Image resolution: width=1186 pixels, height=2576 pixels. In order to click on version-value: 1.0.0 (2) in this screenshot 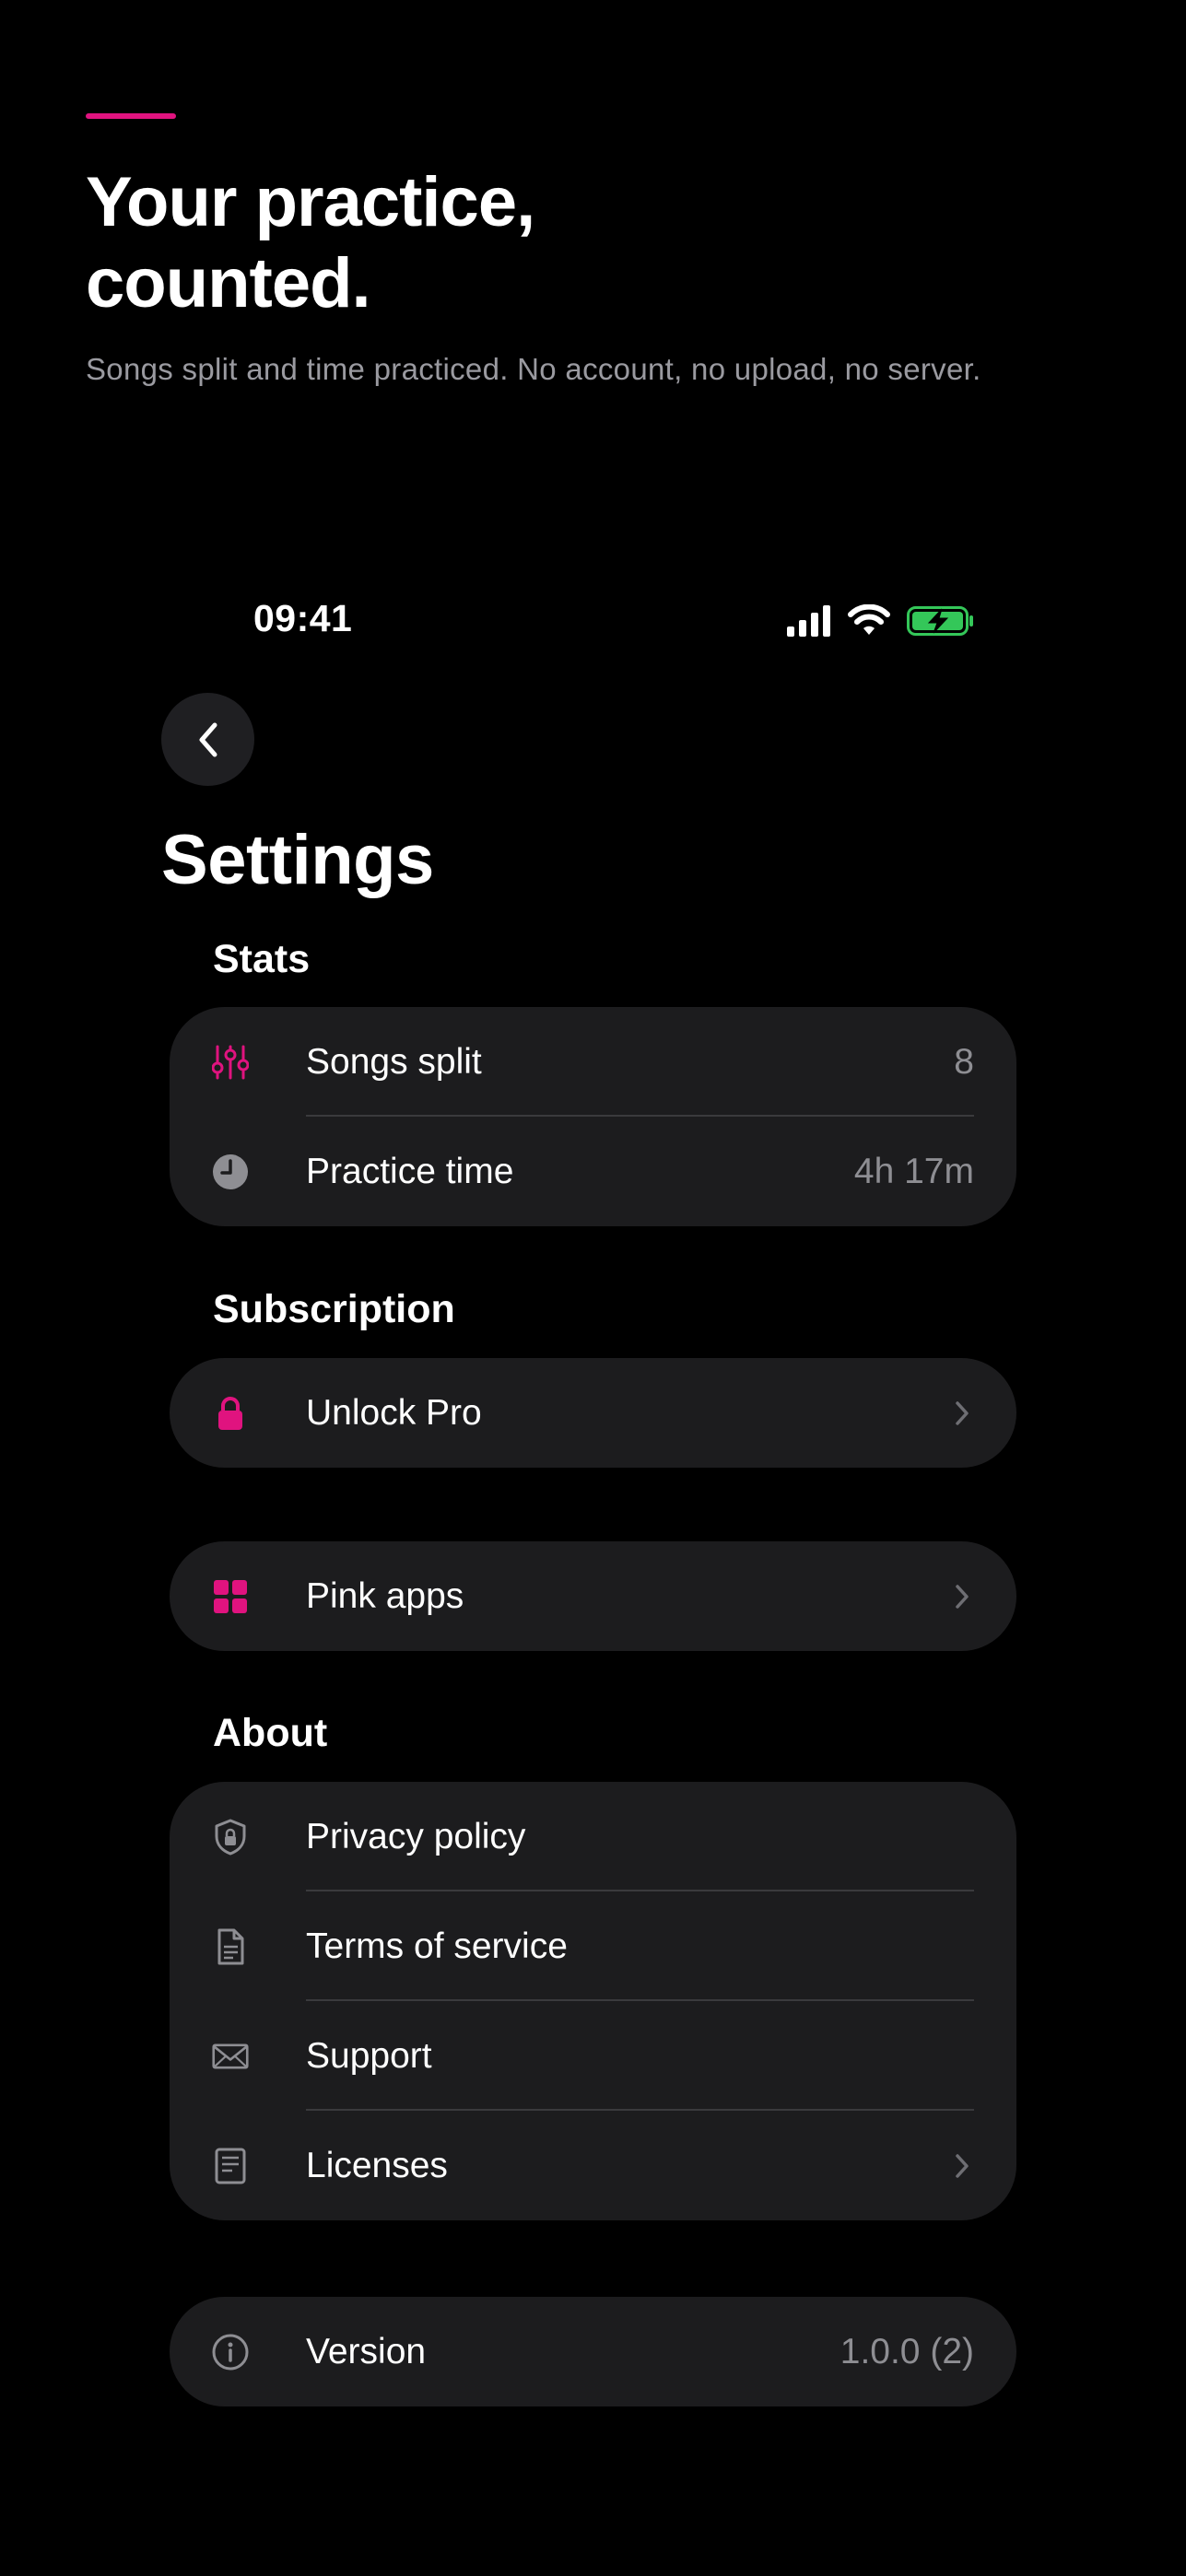, I will do `click(907, 2351)`.